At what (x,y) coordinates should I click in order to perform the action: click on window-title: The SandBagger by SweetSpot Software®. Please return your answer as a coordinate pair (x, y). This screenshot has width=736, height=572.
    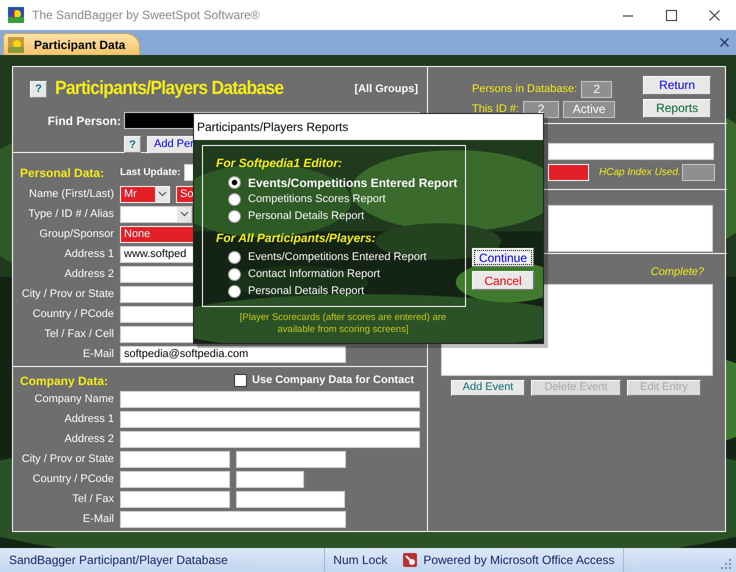
    Looking at the image, I should click on (146, 15).